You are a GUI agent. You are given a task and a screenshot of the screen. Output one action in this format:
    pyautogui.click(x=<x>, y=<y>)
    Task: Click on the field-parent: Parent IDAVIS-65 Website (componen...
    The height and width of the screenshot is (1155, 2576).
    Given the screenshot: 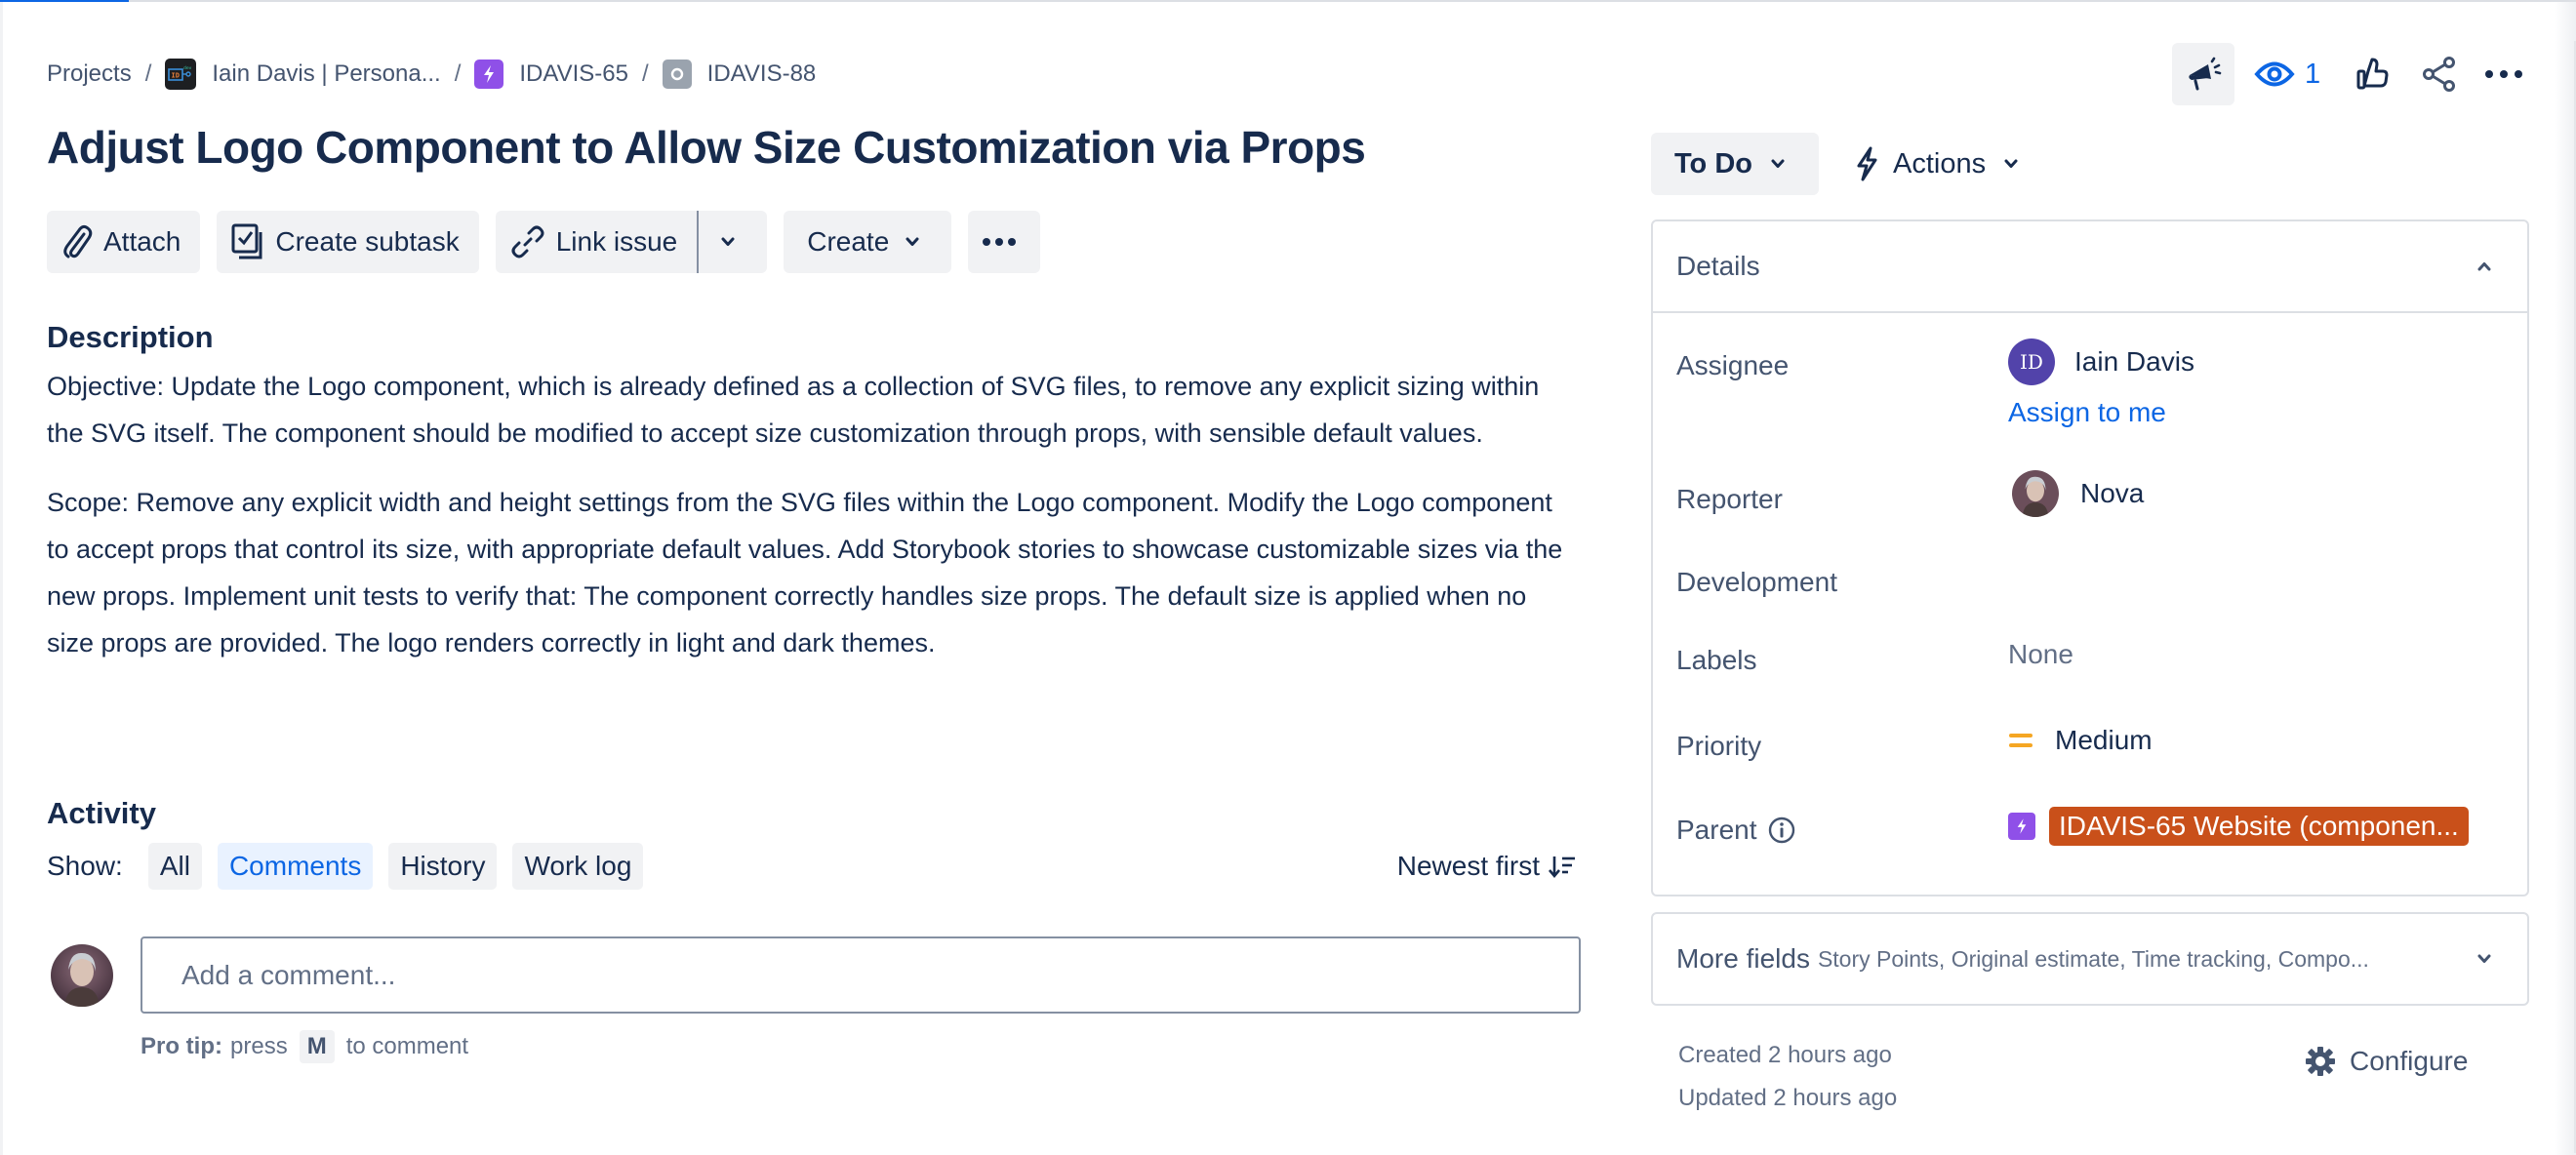 What is the action you would take?
    pyautogui.click(x=2091, y=826)
    